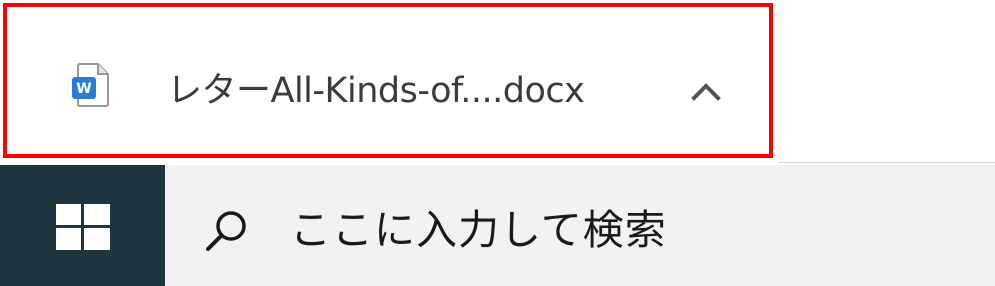 Image resolution: width=995 pixels, height=286 pixels. Describe the element at coordinates (478, 230) in the screenshot. I see `search-placeholder: ここに入力して検索` at that location.